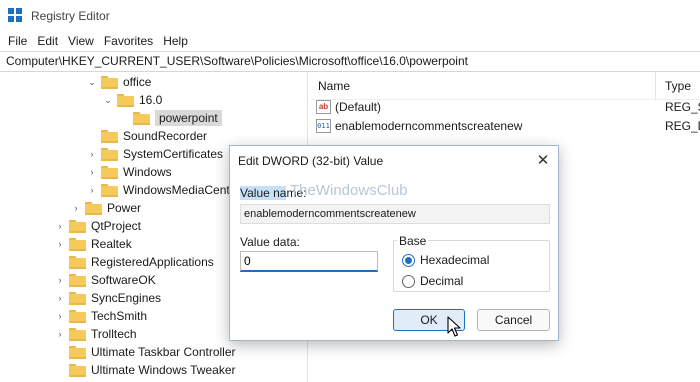 Image resolution: width=700 pixels, height=382 pixels. Describe the element at coordinates (116, 226) in the screenshot. I see `tree-item-label: QtProject` at that location.